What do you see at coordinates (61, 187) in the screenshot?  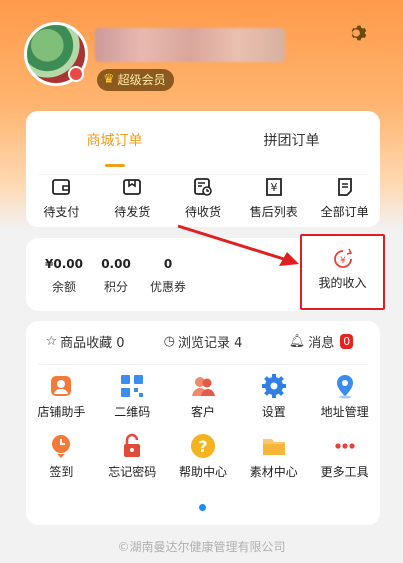 I see `wallet-icon` at bounding box center [61, 187].